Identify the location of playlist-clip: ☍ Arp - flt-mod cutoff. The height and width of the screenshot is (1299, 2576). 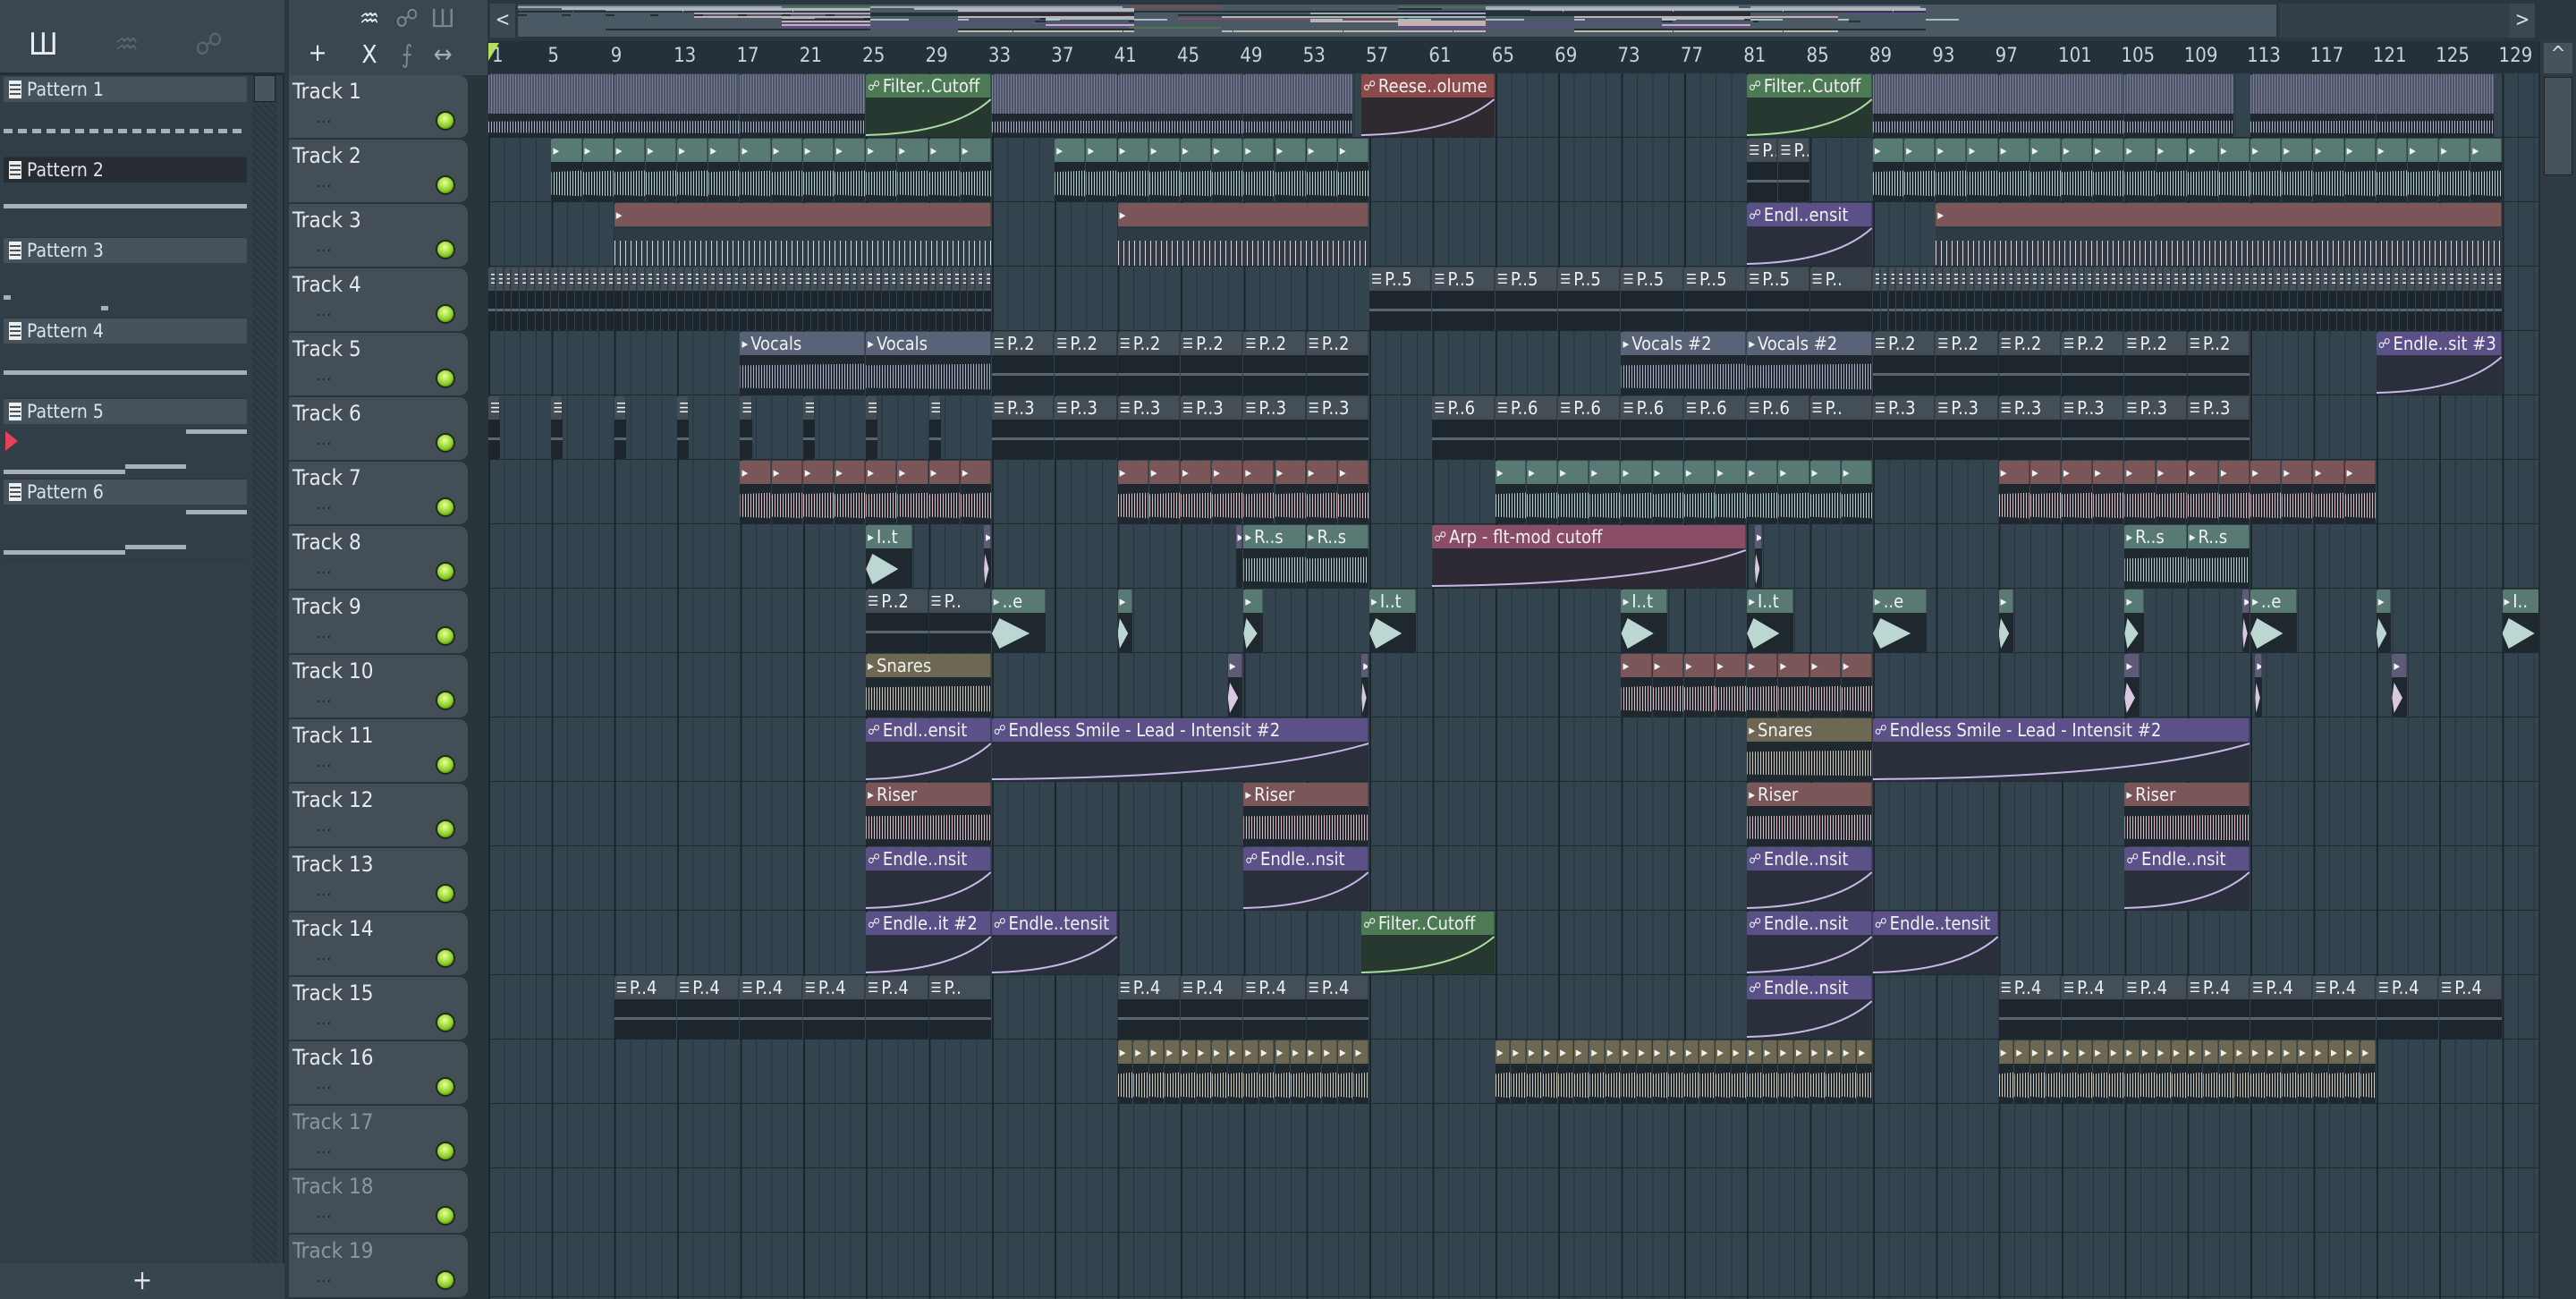
(1589, 556).